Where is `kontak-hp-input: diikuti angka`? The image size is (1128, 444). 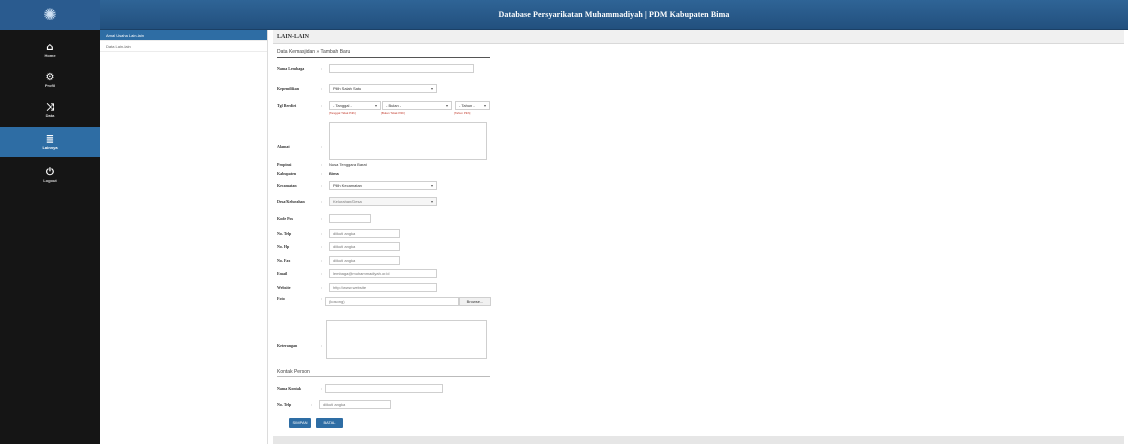
kontak-hp-input: diikuti angka is located at coordinates (355, 404).